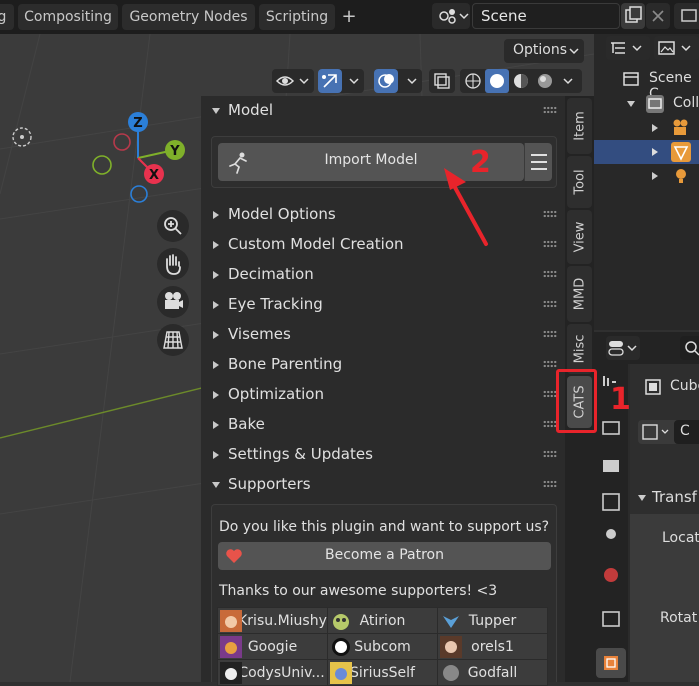 This screenshot has width=699, height=686. Describe the element at coordinates (646, 176) in the screenshot. I see `light-row` at that location.